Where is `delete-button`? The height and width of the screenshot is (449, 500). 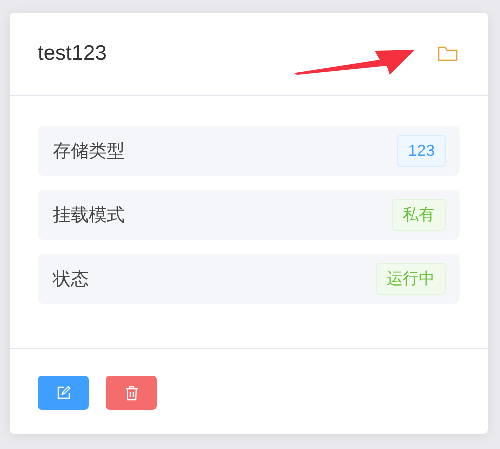 delete-button is located at coordinates (131, 393).